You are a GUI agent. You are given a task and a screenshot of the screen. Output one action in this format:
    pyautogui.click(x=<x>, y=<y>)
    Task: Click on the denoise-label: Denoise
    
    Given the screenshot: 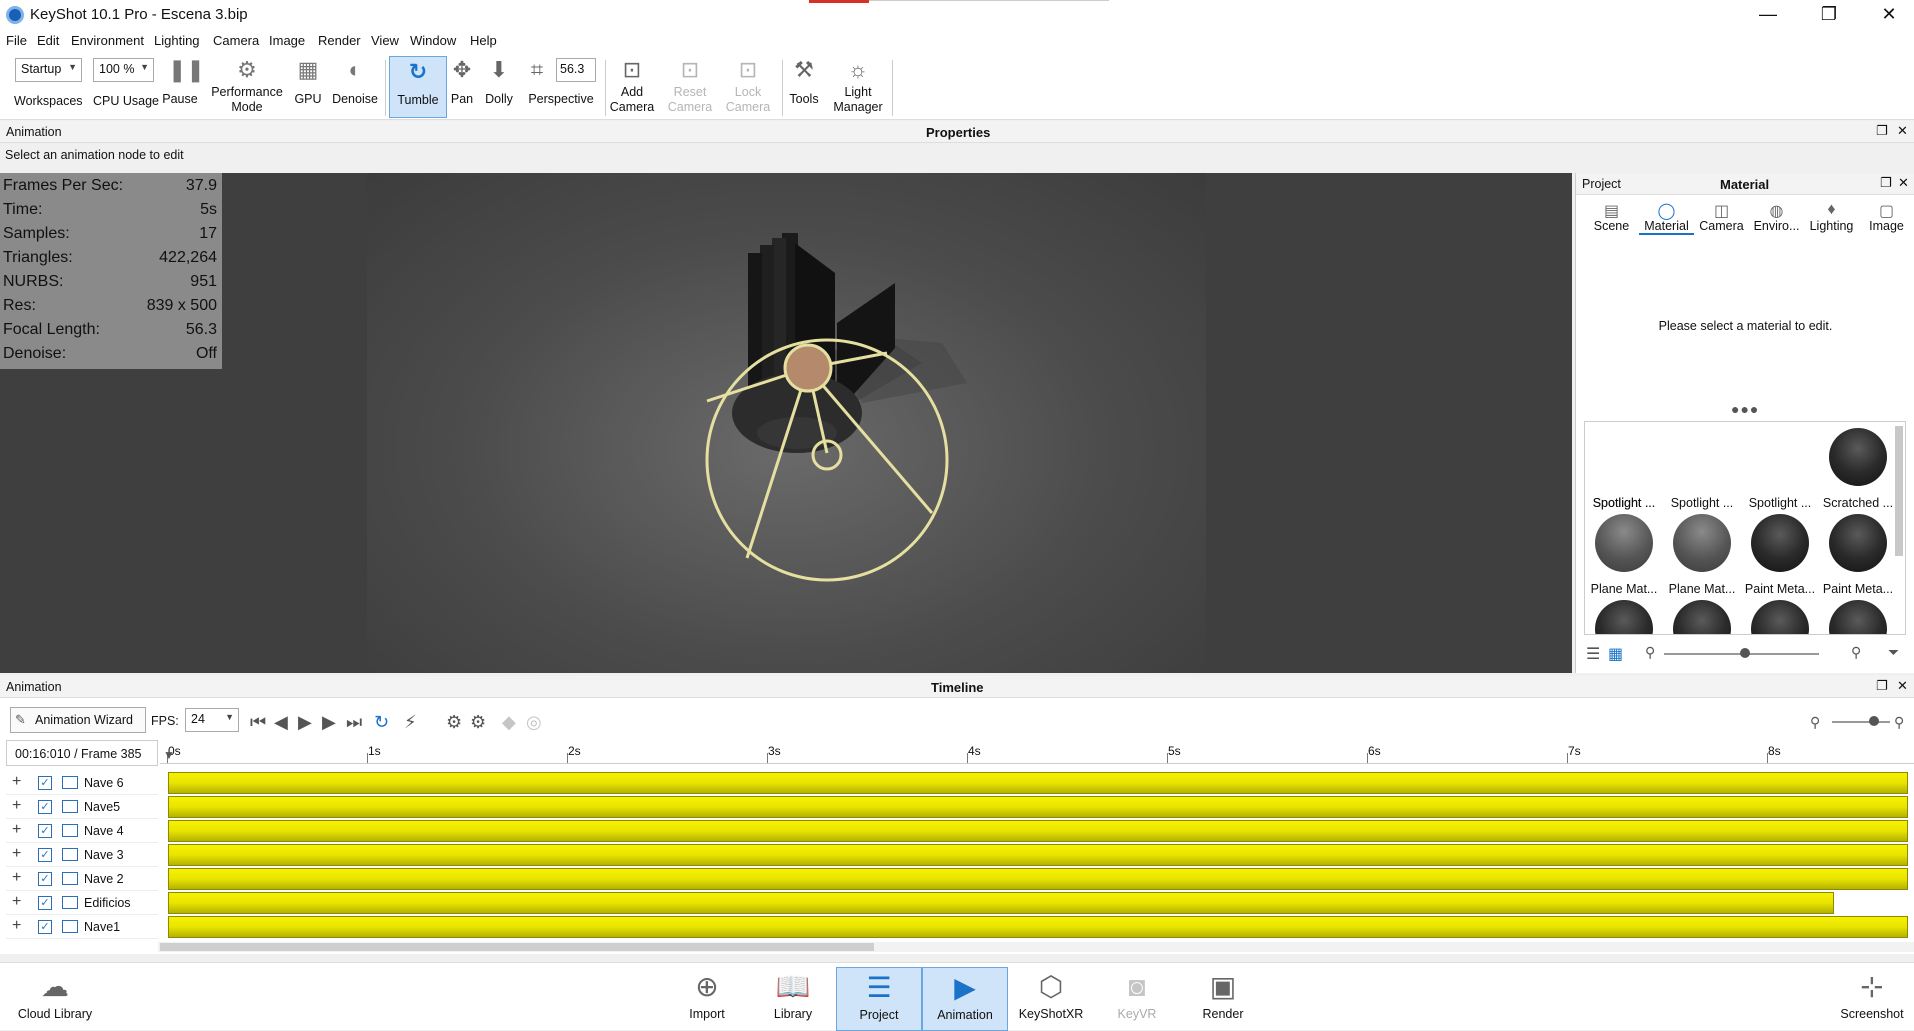 What is the action you would take?
    pyautogui.click(x=355, y=99)
    